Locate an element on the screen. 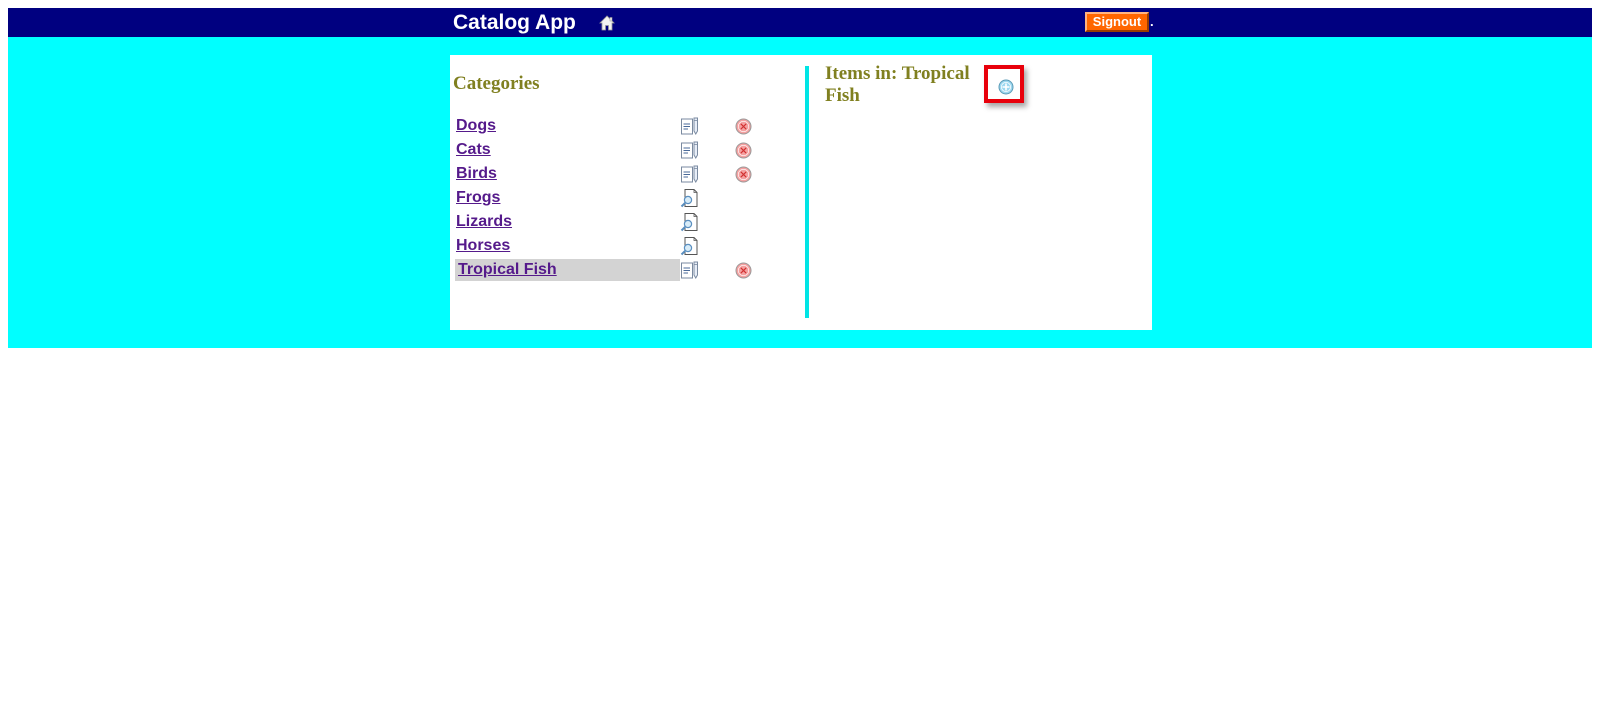 The width and height of the screenshot is (1600, 718). category-row: Cats is located at coordinates (605, 150).